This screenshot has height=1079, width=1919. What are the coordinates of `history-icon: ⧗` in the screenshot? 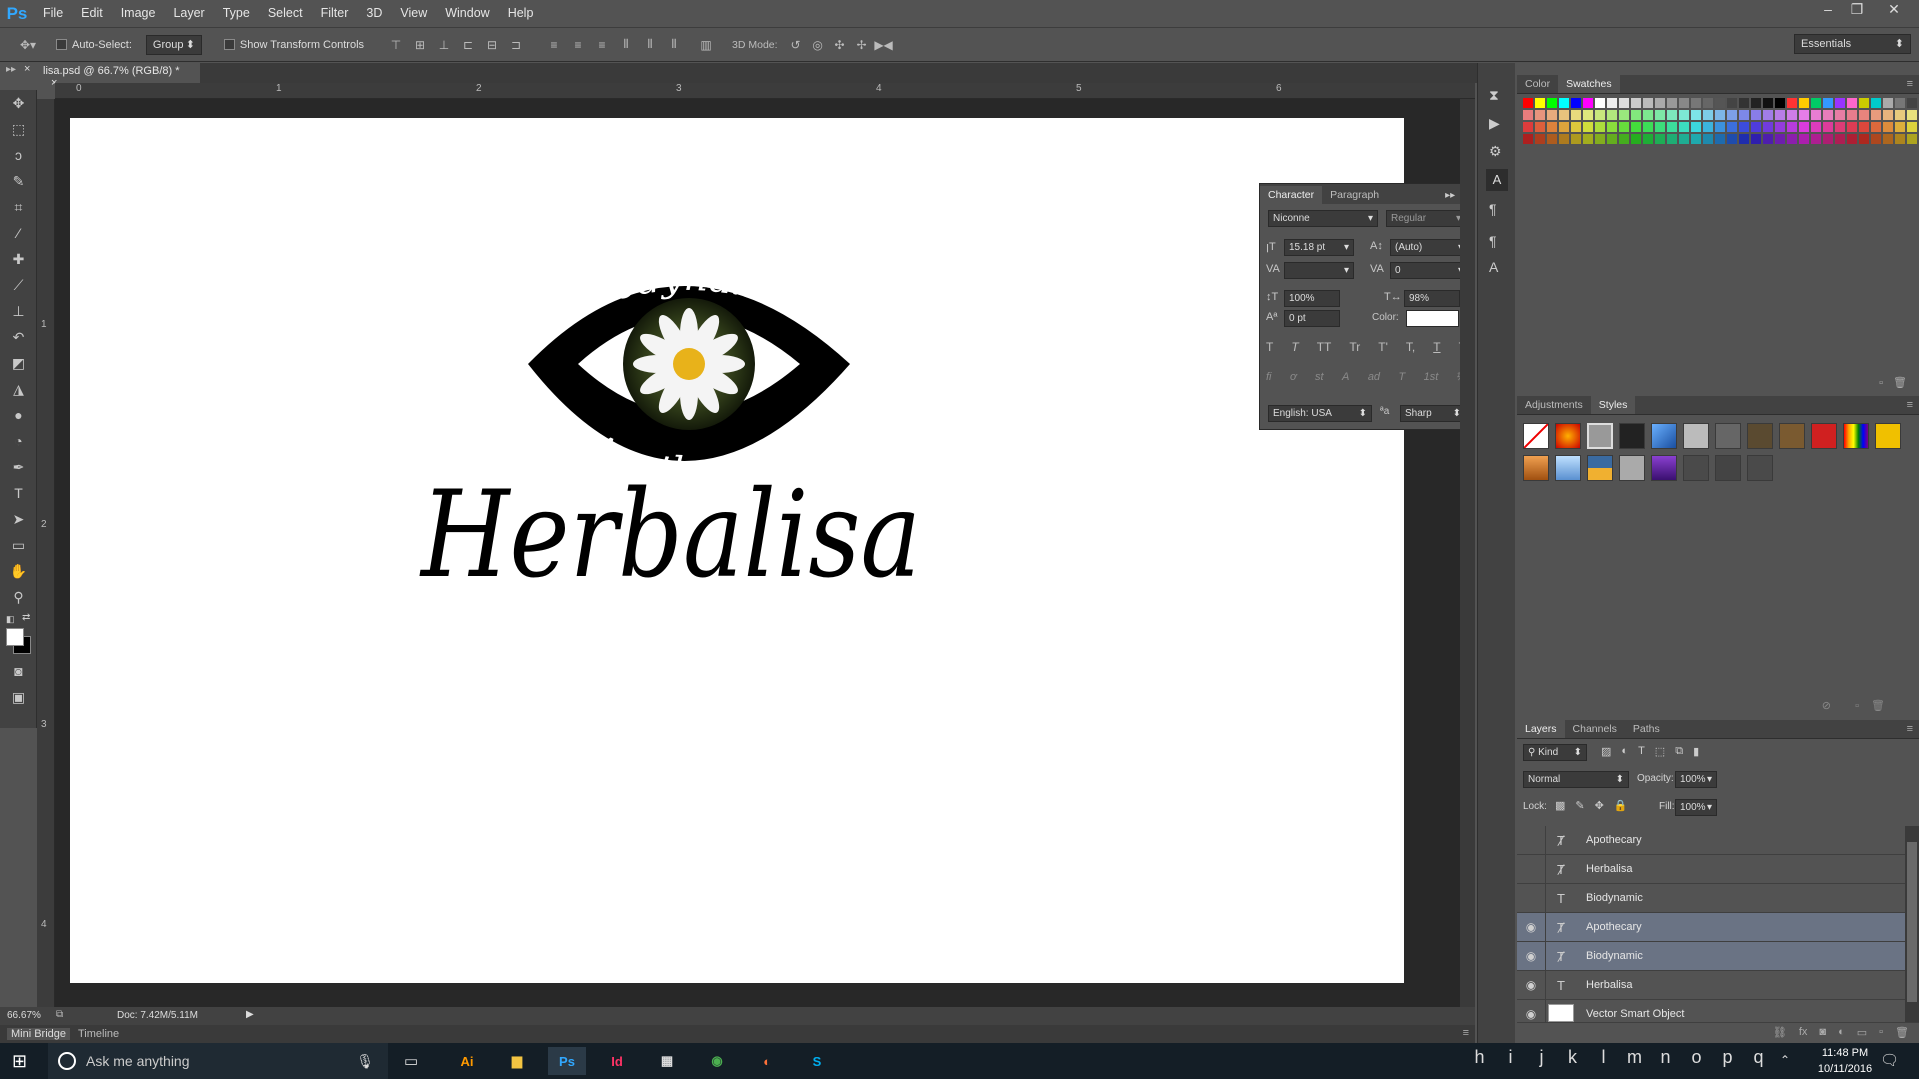 It's located at (1494, 95).